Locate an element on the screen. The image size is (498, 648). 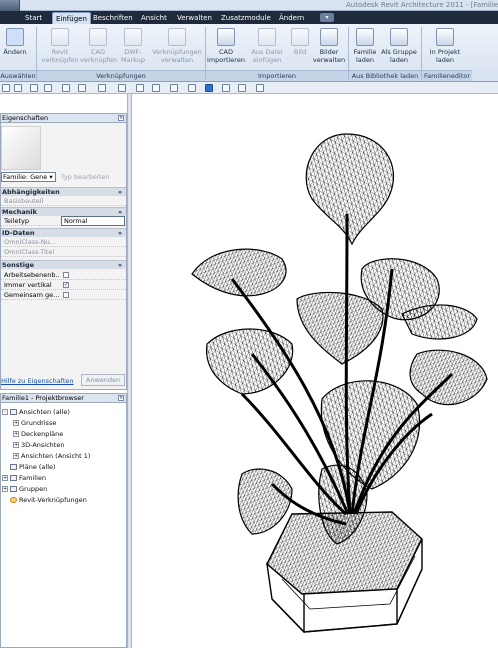
type-selector: Familie: Gene ▾ is located at coordinates (28, 177).